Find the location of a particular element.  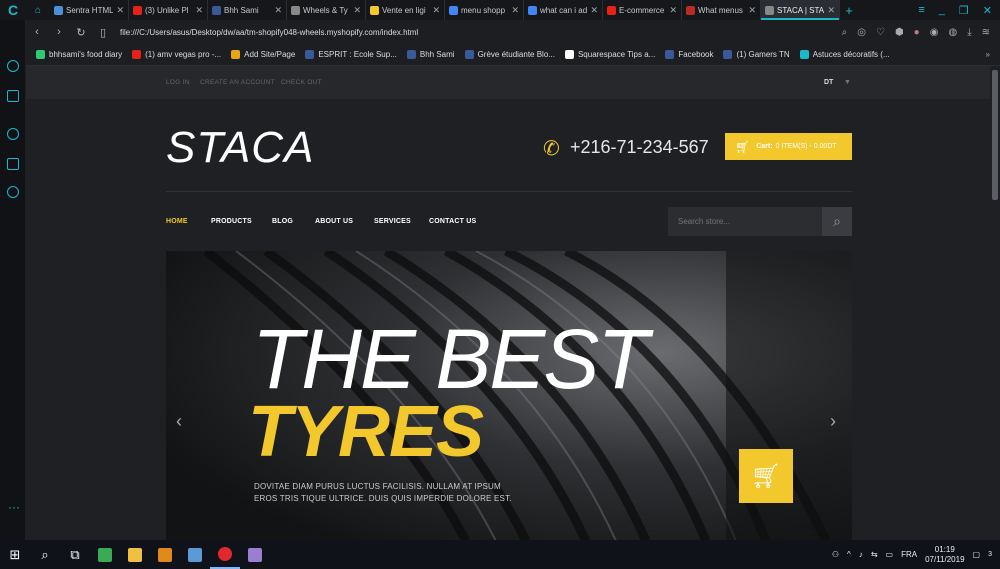

history-icon is located at coordinates (13, 134).